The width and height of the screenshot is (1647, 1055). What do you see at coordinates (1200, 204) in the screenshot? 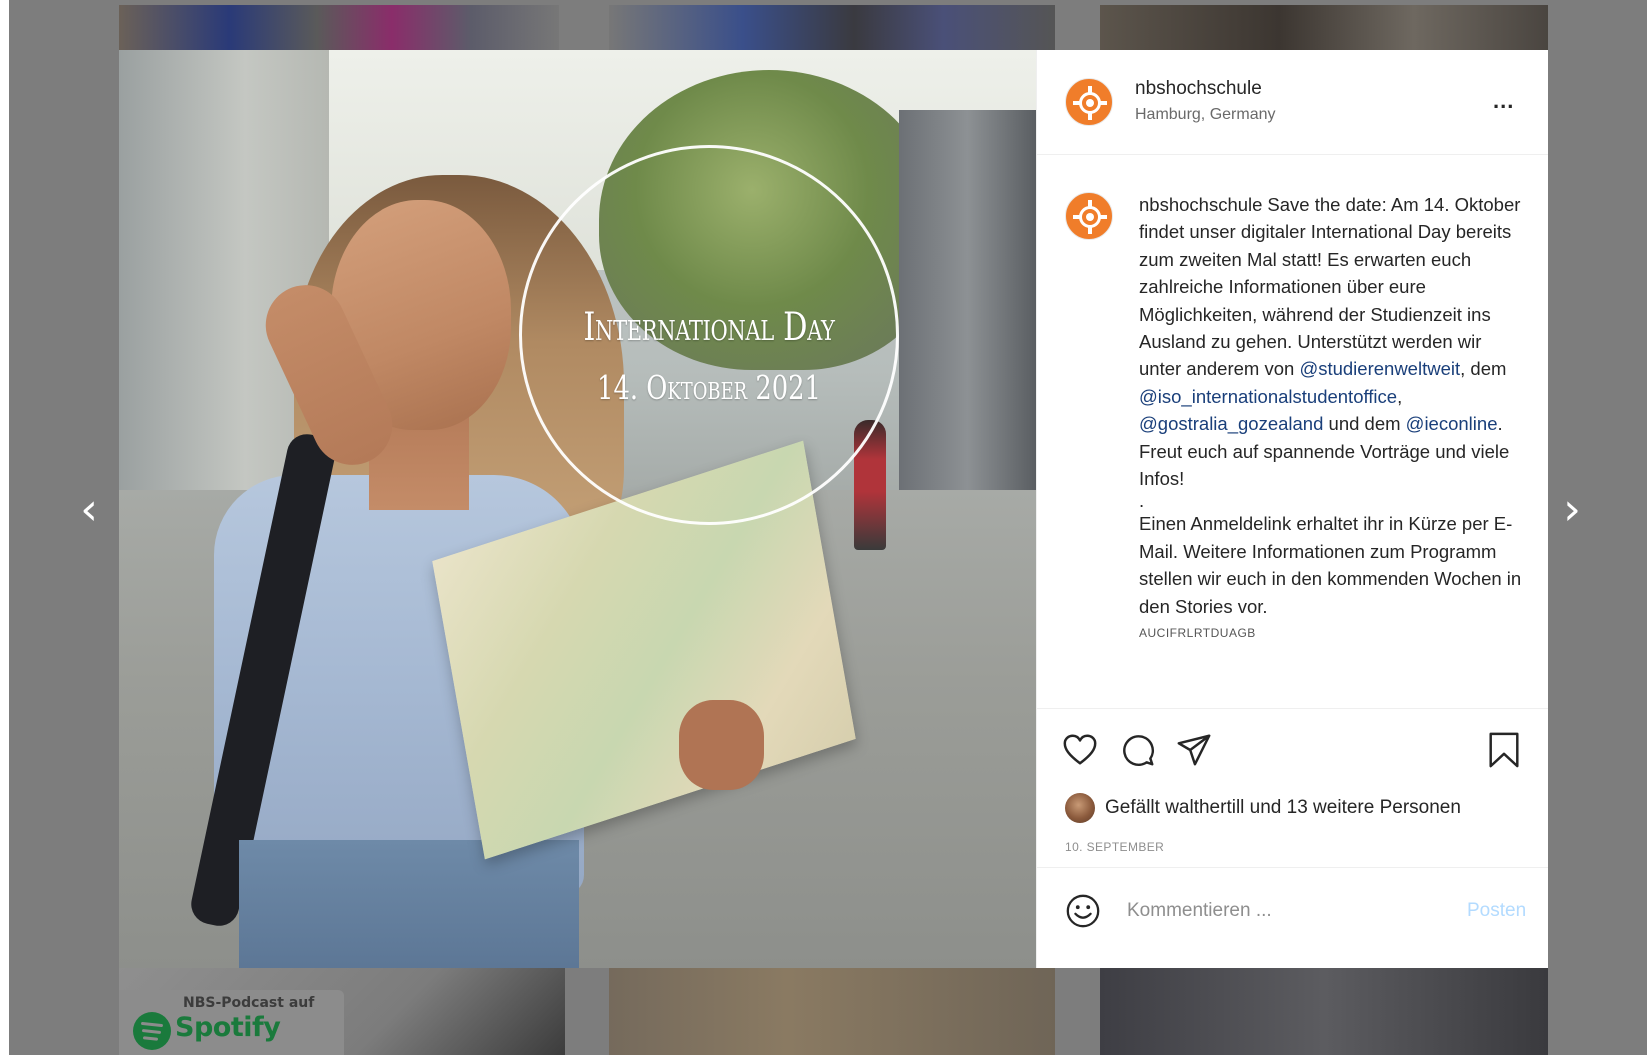
I see `caption-username: nbshochschule` at bounding box center [1200, 204].